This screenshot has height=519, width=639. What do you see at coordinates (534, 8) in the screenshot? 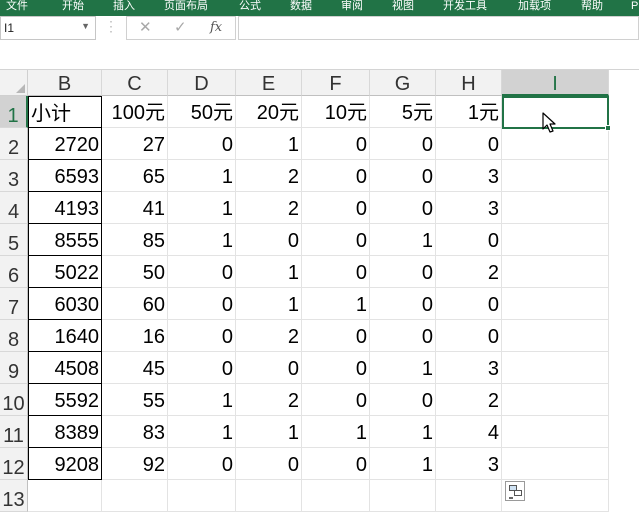
I see `tab-addins: 加载项` at bounding box center [534, 8].